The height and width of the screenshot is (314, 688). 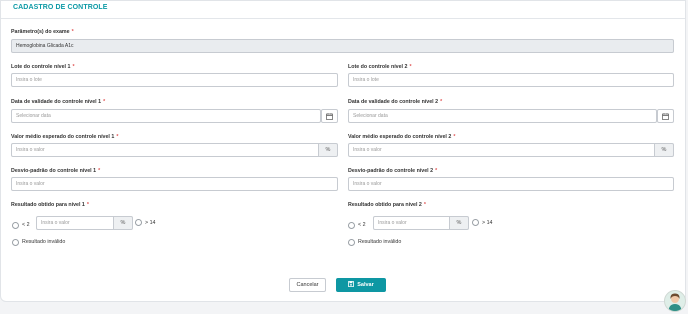 I want to click on lot-n1-label-text: Lote do controle nível 1, so click(x=41, y=67).